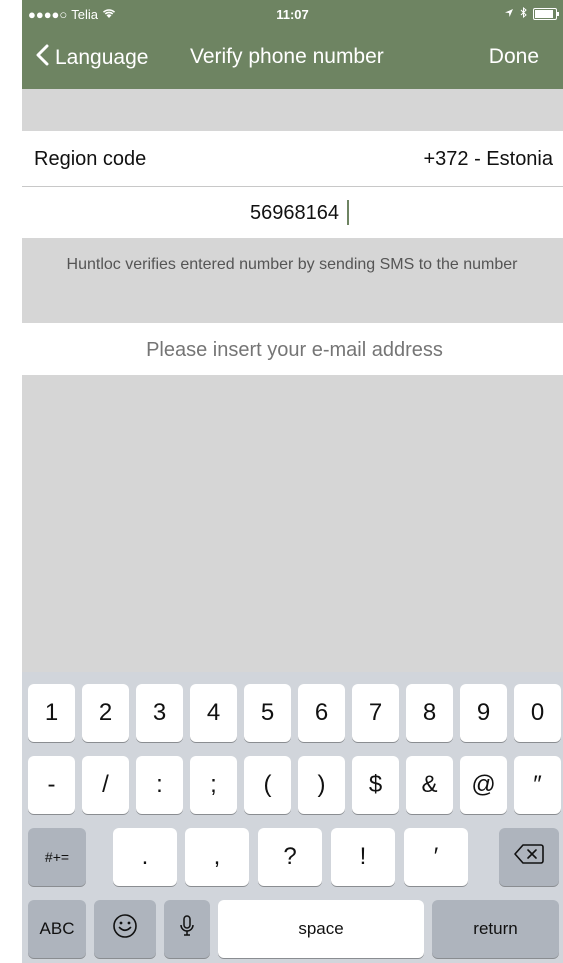 This screenshot has width=563, height=963. Describe the element at coordinates (57, 857) in the screenshot. I see `key-more-symbols: #+=` at that location.